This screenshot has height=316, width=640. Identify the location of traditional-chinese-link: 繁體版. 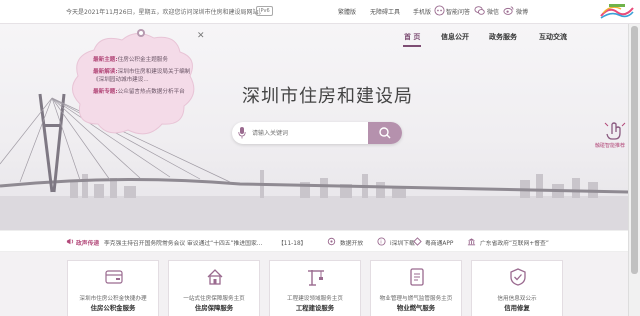
(347, 11).